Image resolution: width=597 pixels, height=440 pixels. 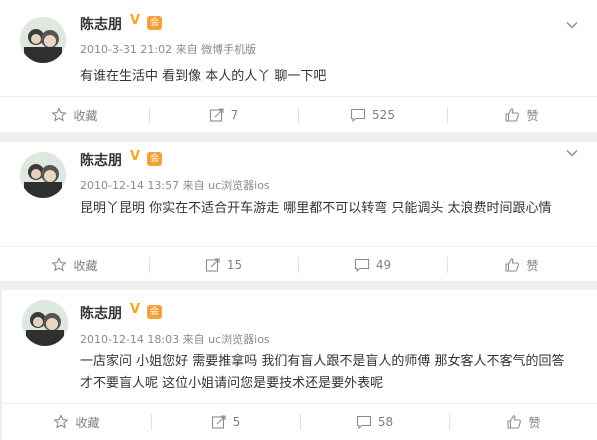 What do you see at coordinates (168, 49) in the screenshot?
I see `post-meta: 2010-3-31 21:02 来自 微博手机版` at bounding box center [168, 49].